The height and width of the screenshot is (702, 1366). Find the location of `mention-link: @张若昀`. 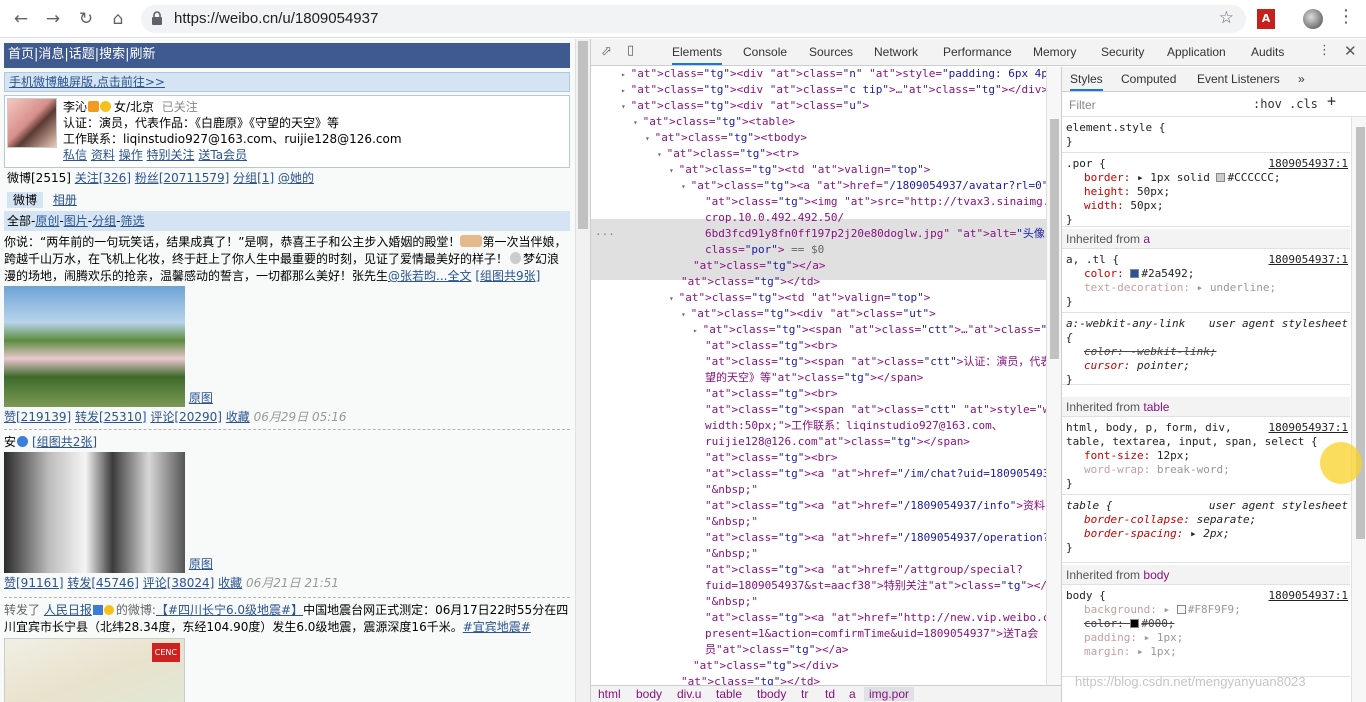

mention-link: @张若昀 is located at coordinates (412, 276).